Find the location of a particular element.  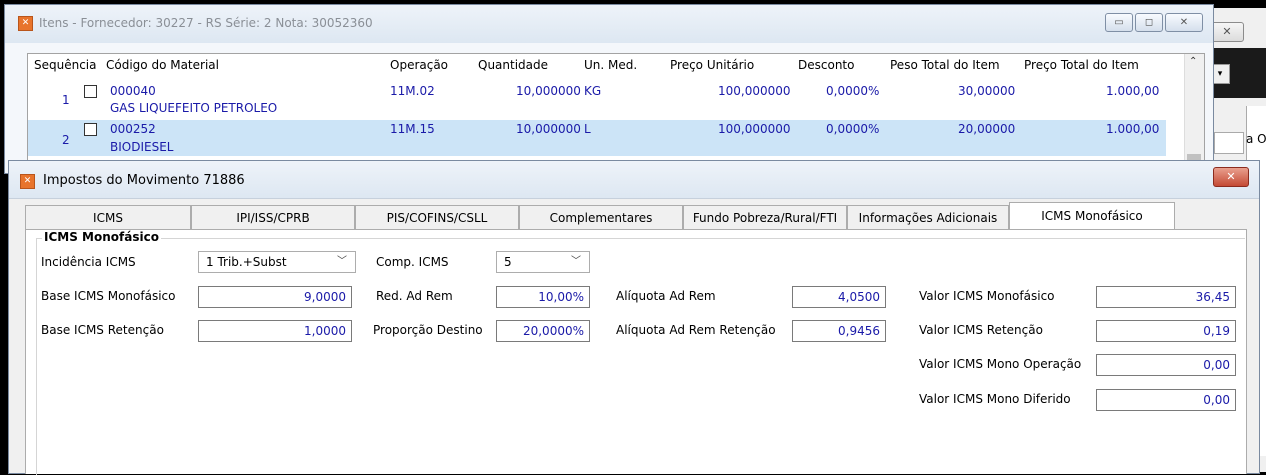

background-close-button: ✕ is located at coordinates (1227, 32).